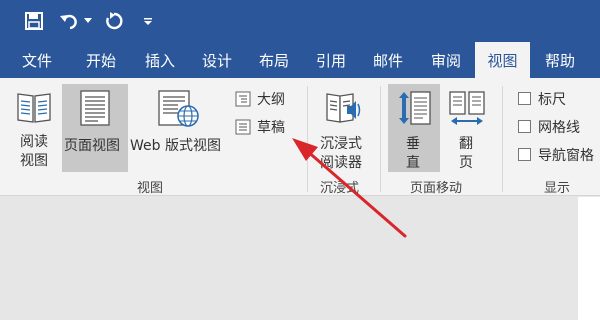 The width and height of the screenshot is (600, 320). I want to click on draft-icon, so click(243, 127).